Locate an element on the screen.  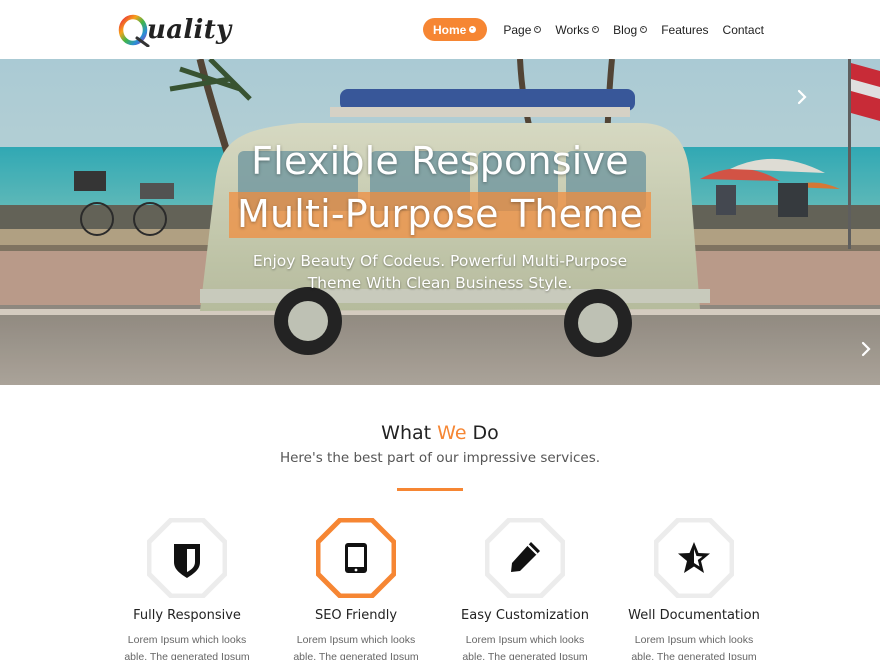
service-title: SEO Friendly is located at coordinates (356, 615).